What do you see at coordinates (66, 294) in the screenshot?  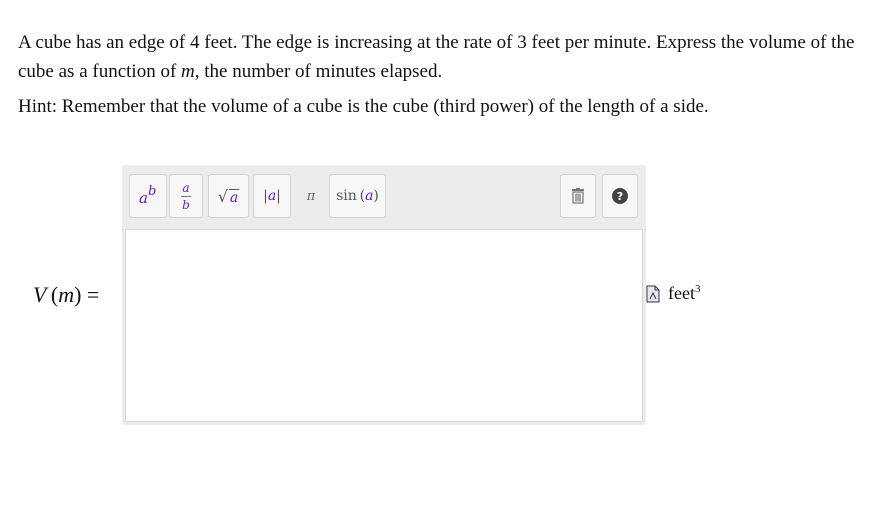 I see `function-label: V (m) =` at bounding box center [66, 294].